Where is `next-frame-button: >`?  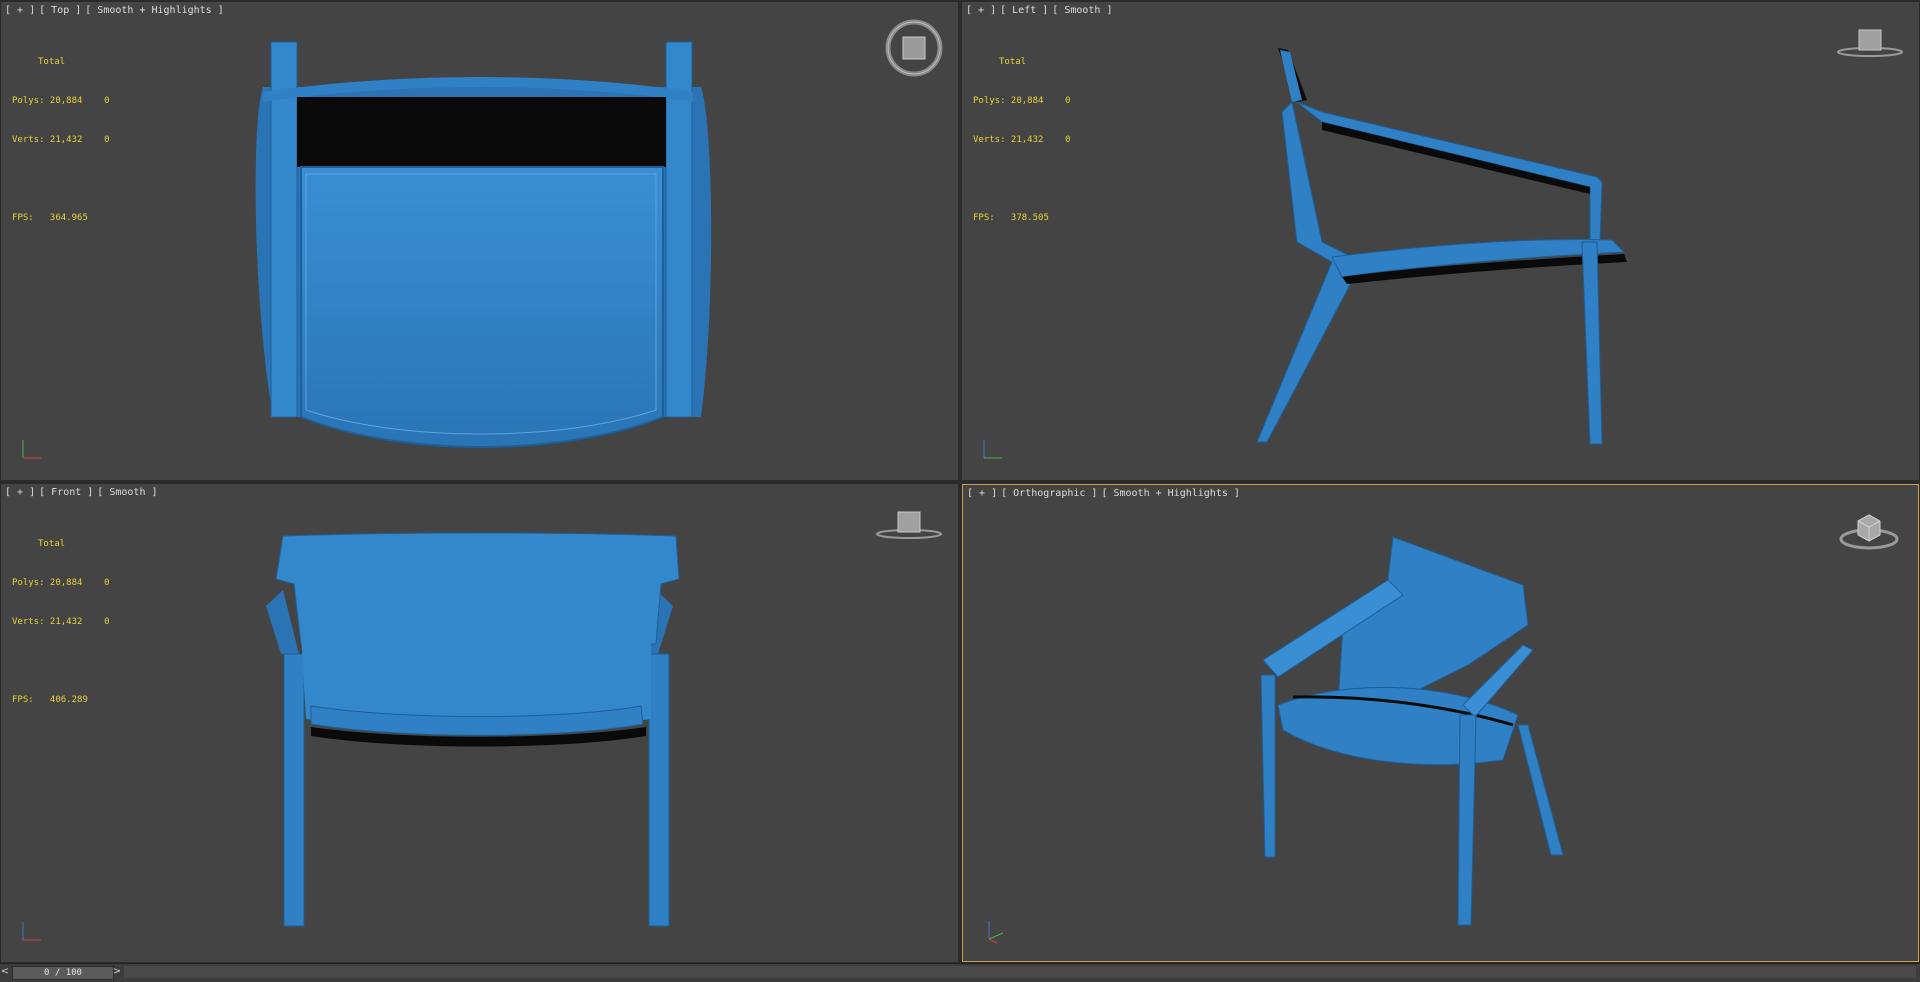
next-frame-button: > is located at coordinates (117, 972).